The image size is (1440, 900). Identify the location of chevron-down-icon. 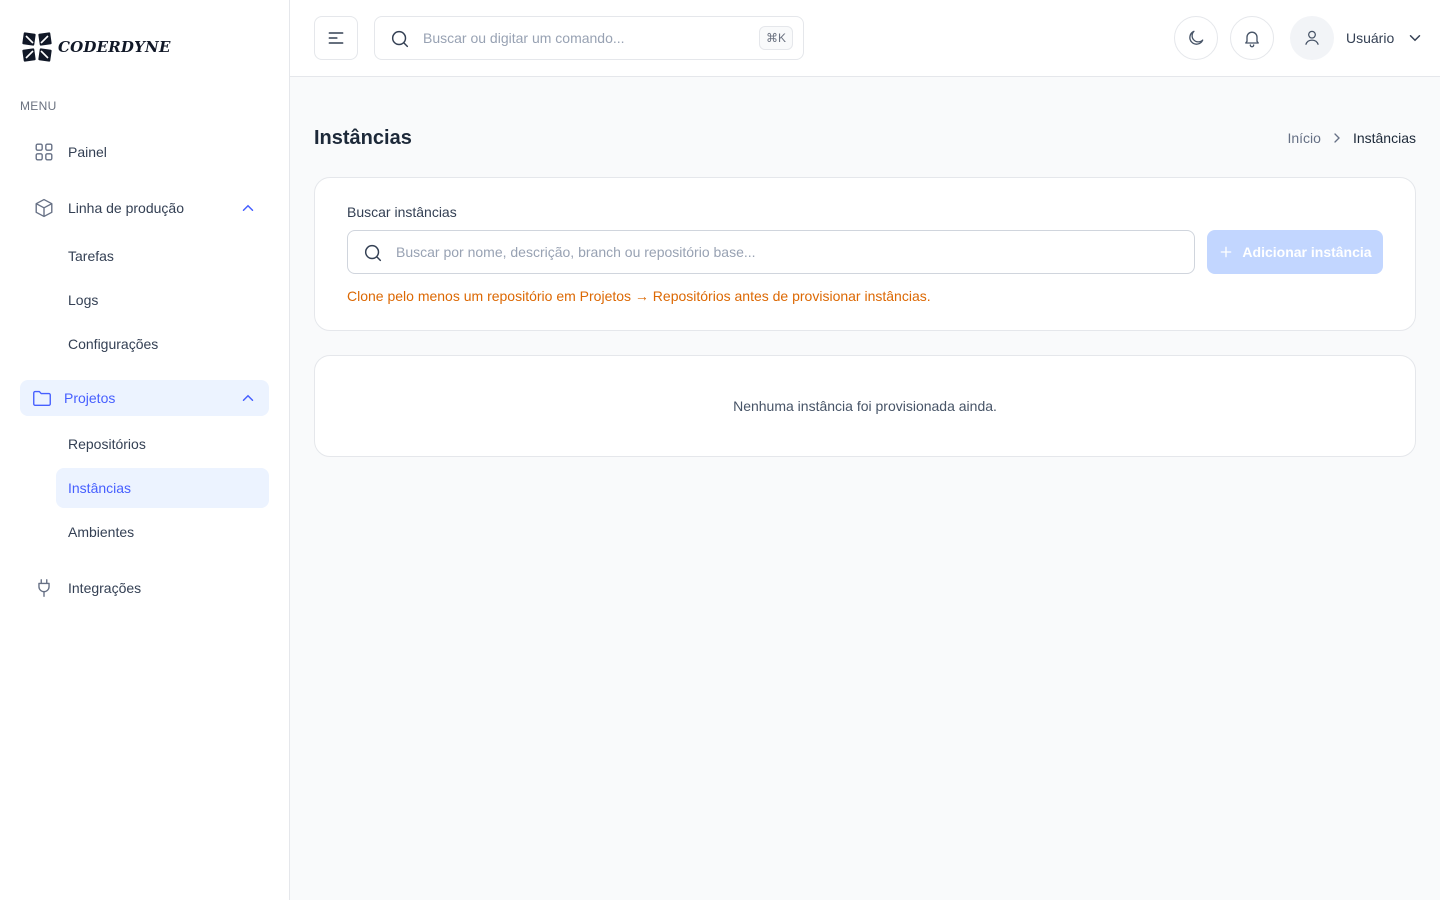
(1415, 38).